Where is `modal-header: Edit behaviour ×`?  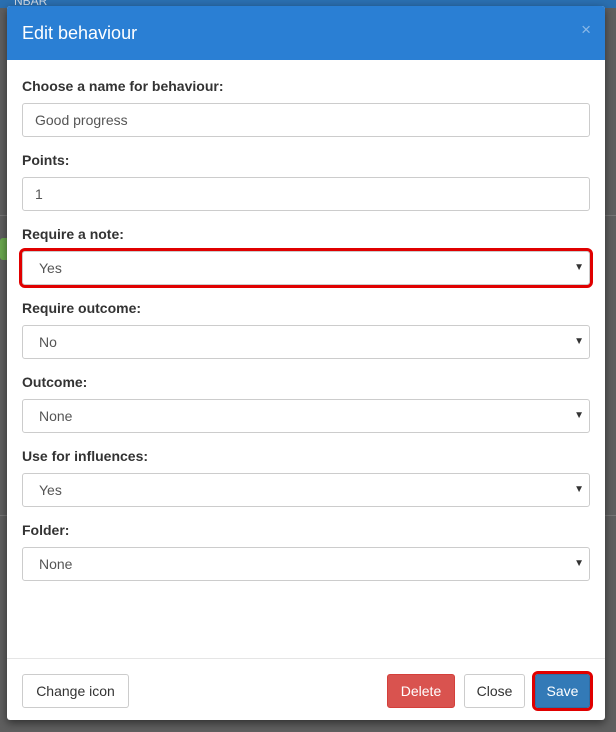 modal-header: Edit behaviour × is located at coordinates (306, 33).